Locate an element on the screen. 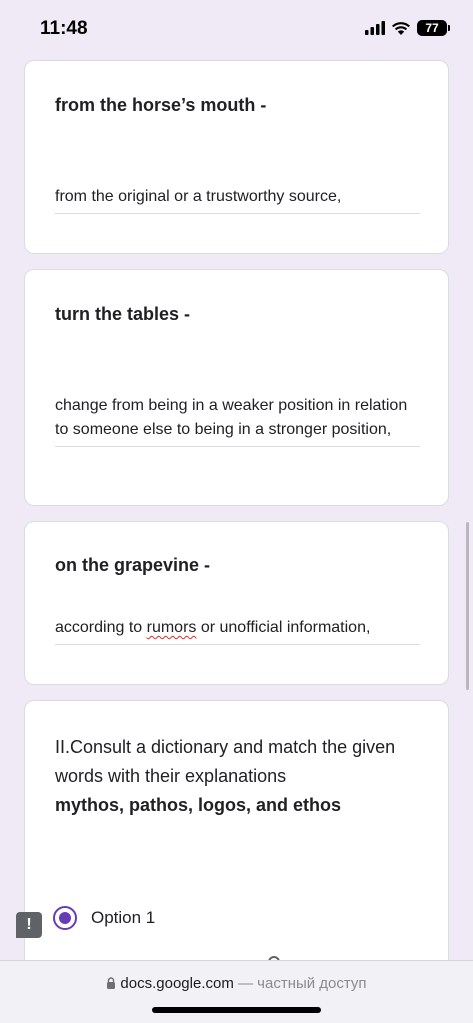 The height and width of the screenshot is (1023, 473). url-domain: docs.google.com is located at coordinates (177, 983).